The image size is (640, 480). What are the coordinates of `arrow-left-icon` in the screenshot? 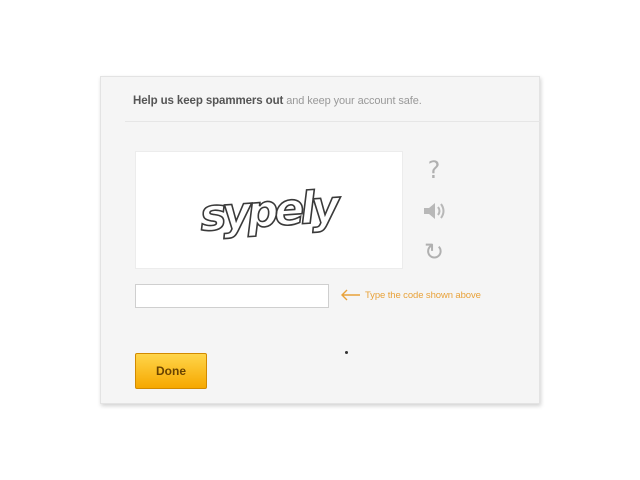 It's located at (350, 295).